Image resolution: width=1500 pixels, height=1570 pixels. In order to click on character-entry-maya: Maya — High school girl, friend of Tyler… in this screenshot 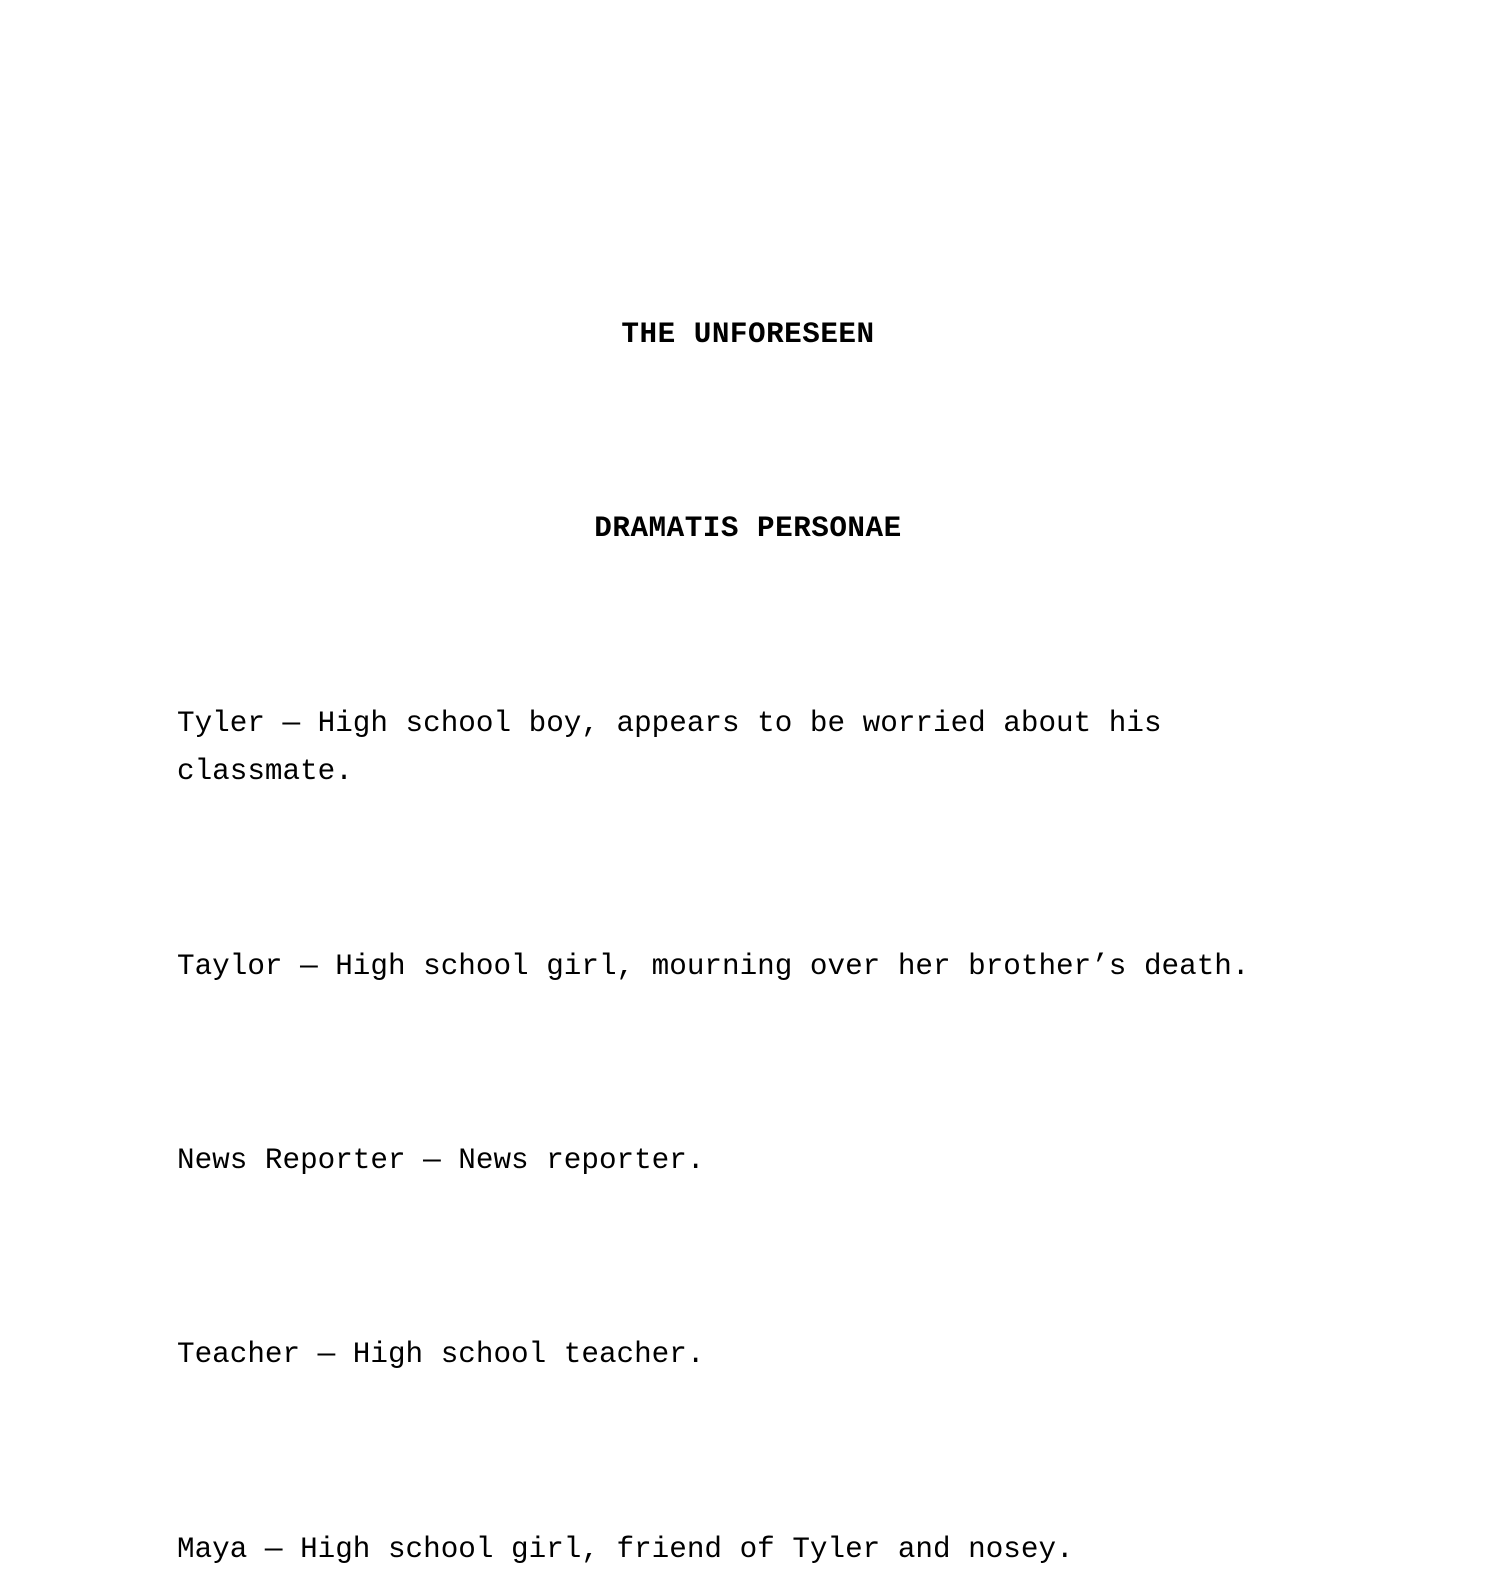, I will do `click(625, 1549)`.